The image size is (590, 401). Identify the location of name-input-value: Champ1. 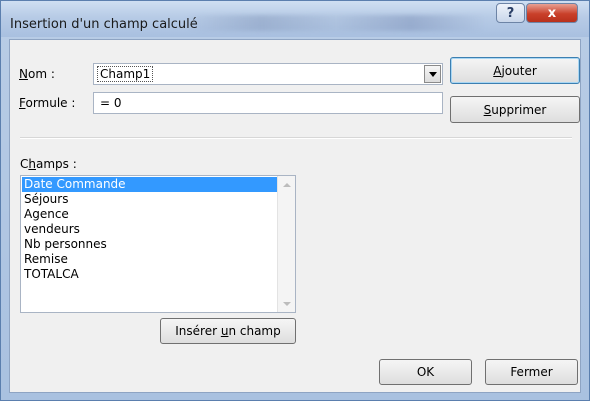
(125, 74).